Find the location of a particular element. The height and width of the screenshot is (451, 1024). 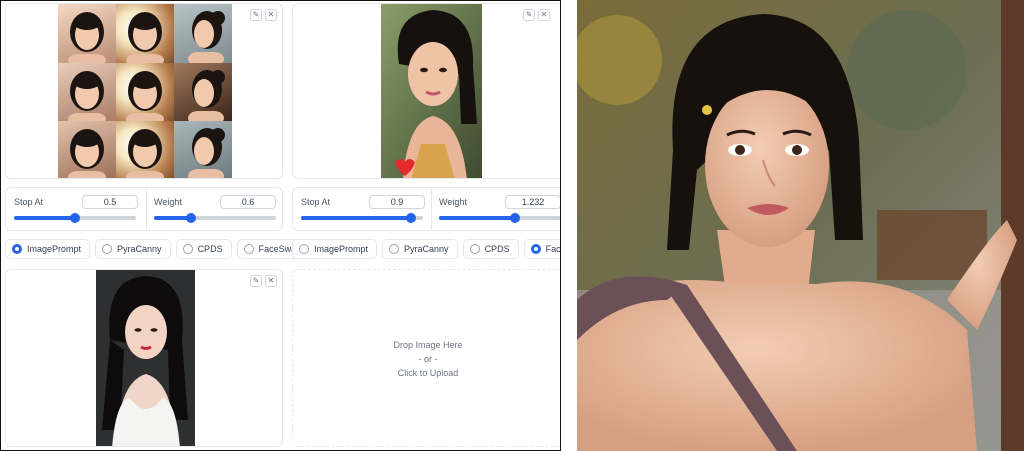

image-slot-3: ✎ ✕ is located at coordinates (144, 358).